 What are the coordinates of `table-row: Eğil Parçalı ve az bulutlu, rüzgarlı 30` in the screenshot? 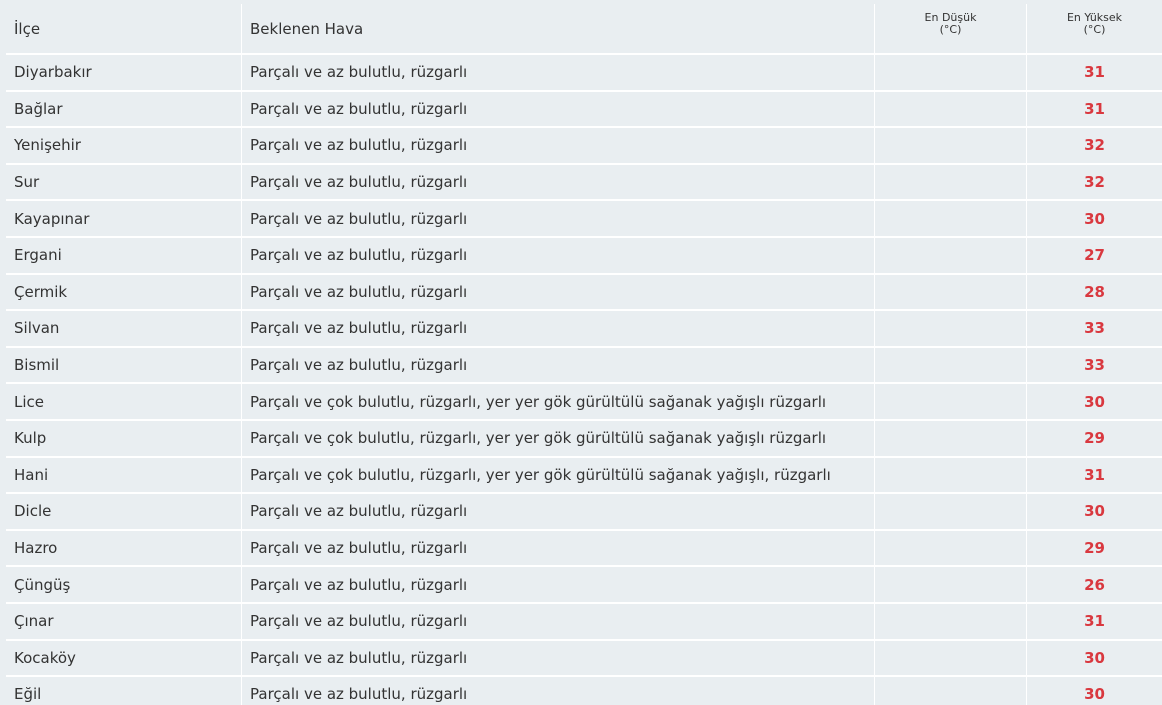 It's located at (584, 691).